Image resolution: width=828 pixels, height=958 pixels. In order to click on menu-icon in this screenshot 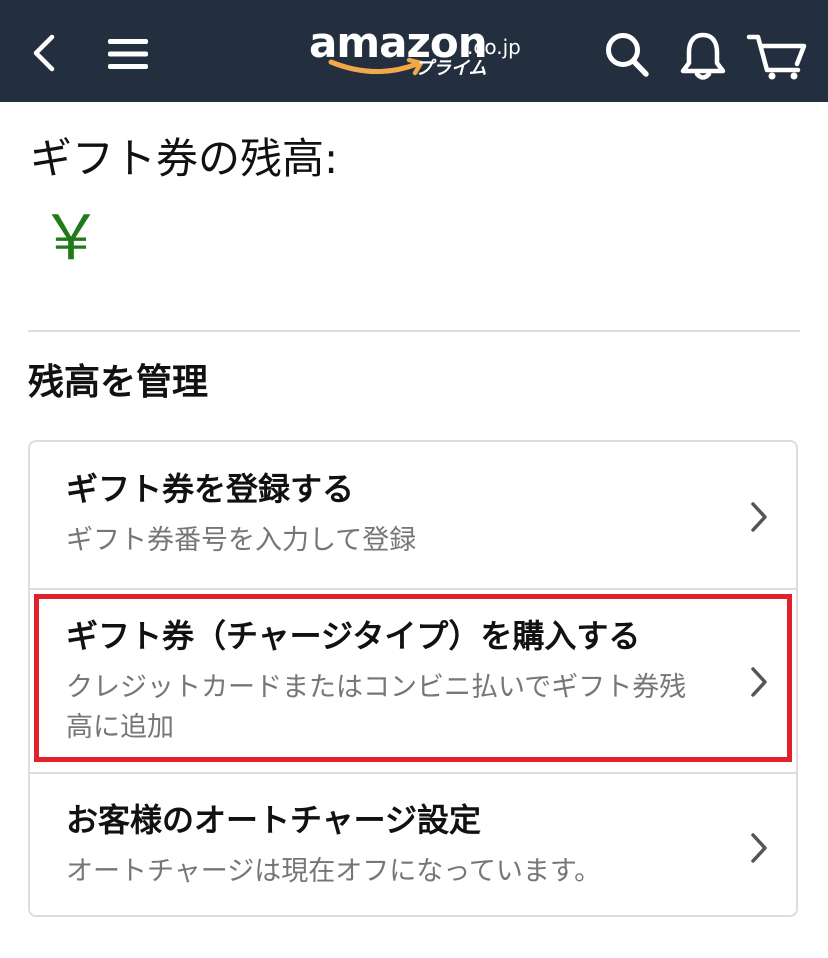, I will do `click(128, 54)`.